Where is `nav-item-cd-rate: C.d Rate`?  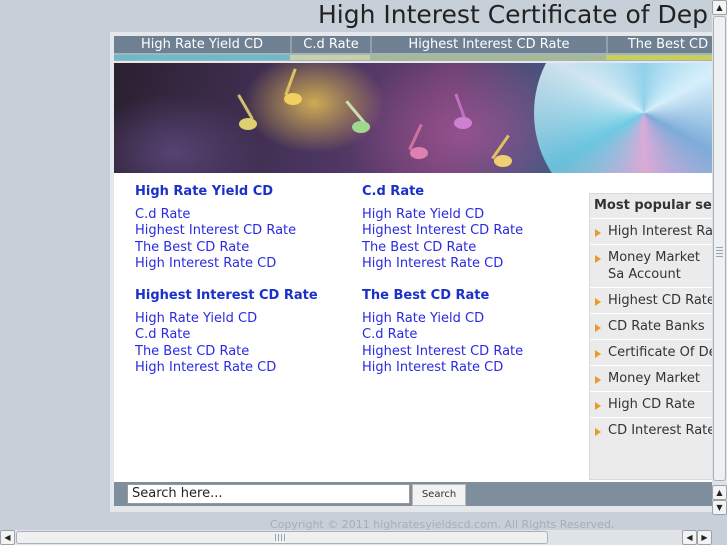 nav-item-cd-rate: C.d Rate is located at coordinates (331, 44).